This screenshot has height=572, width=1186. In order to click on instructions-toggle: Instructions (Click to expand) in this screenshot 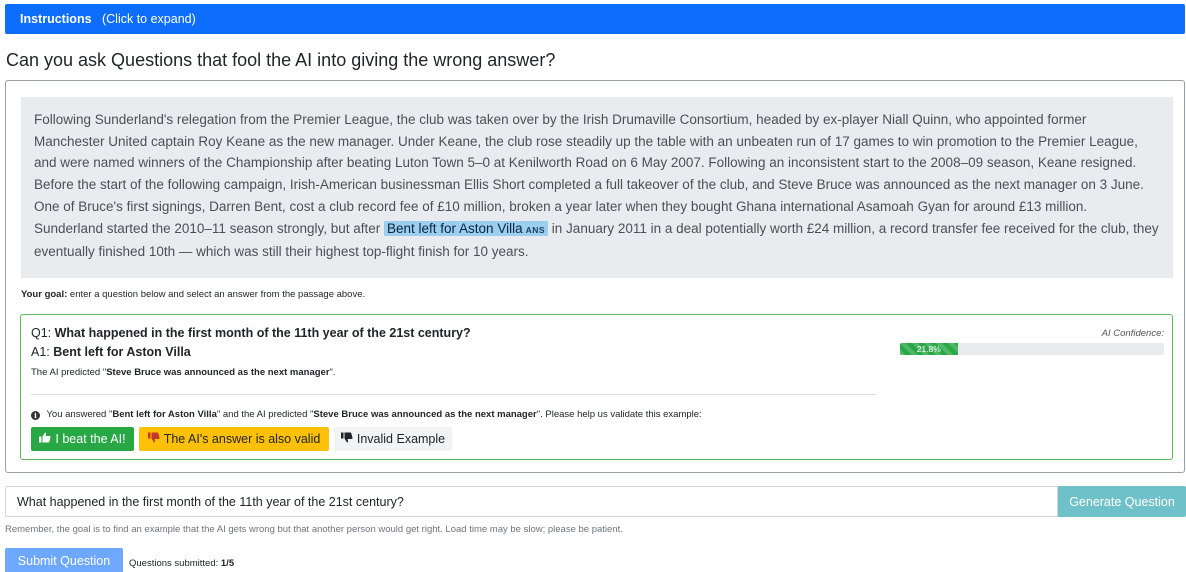, I will do `click(595, 19)`.